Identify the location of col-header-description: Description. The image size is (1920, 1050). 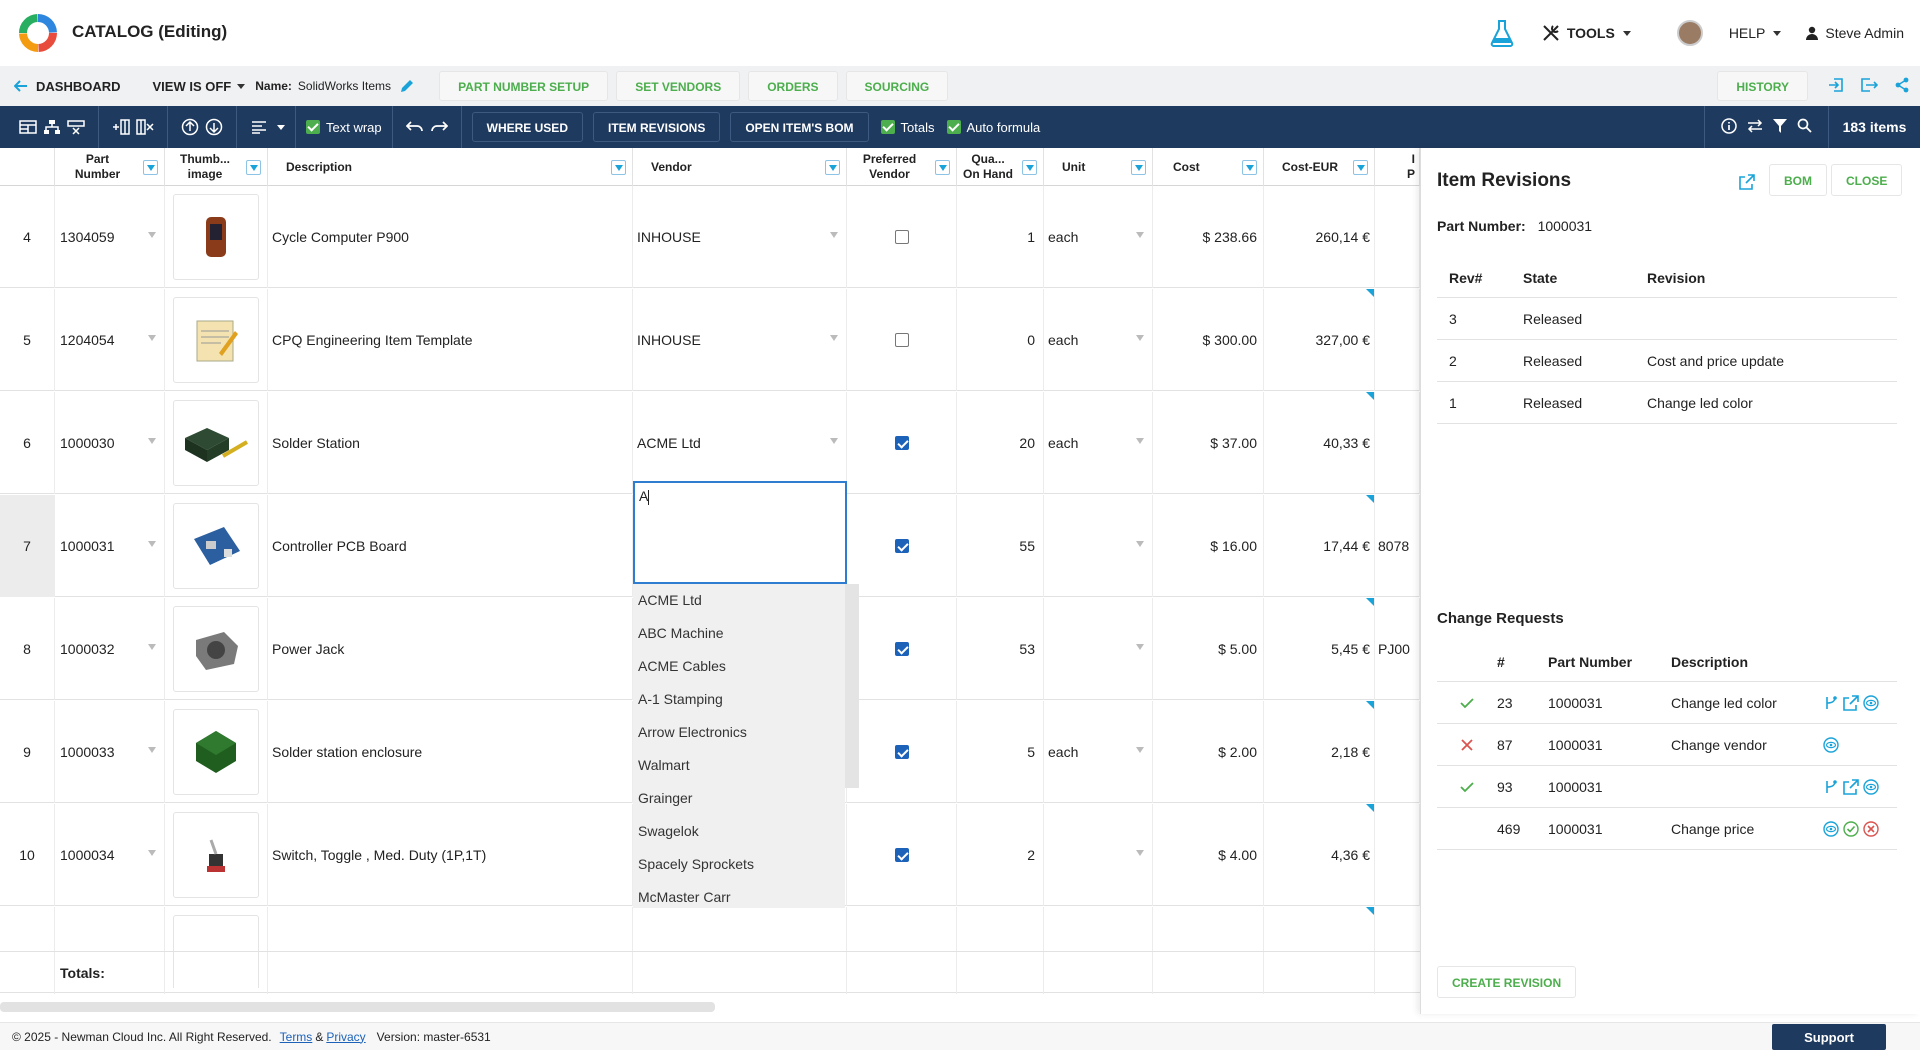
(450, 167).